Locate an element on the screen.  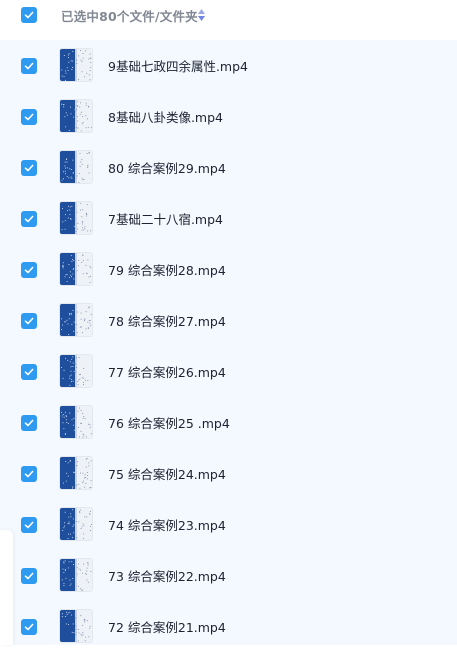
file-name: 7基础二十八宿.mp4 is located at coordinates (165, 218).